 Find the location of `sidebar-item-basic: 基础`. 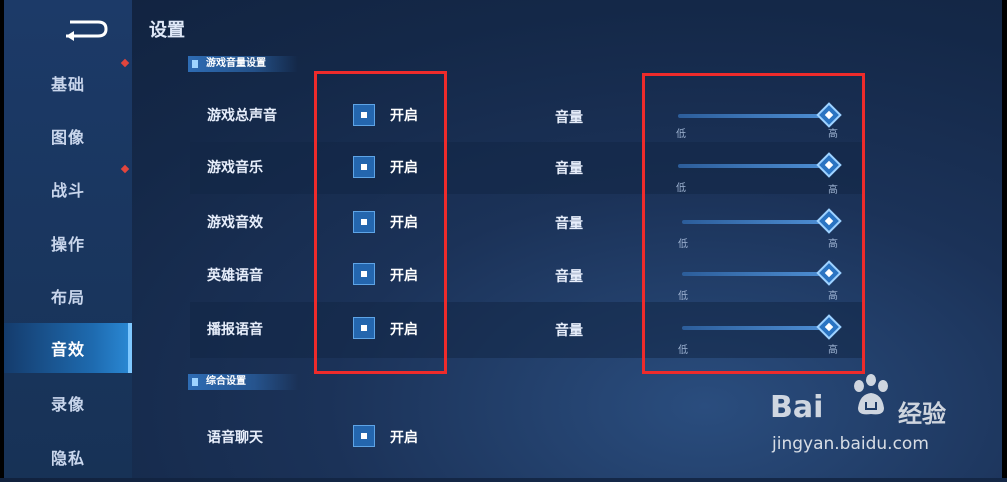

sidebar-item-basic: 基础 is located at coordinates (68, 83).